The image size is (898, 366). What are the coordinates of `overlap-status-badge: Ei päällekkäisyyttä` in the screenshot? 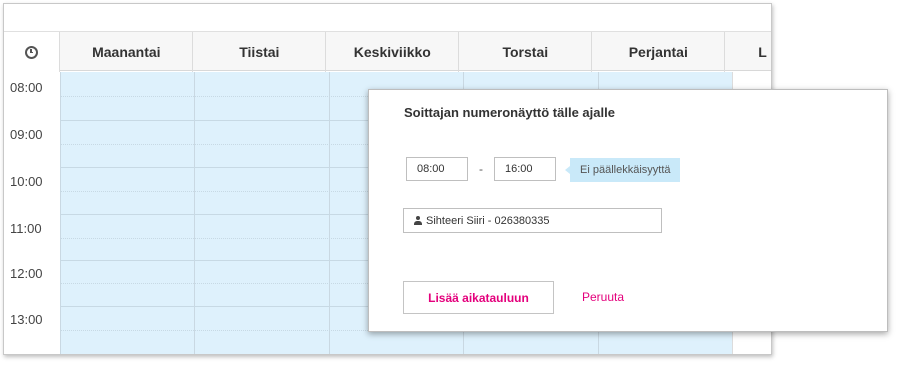 It's located at (622, 170).